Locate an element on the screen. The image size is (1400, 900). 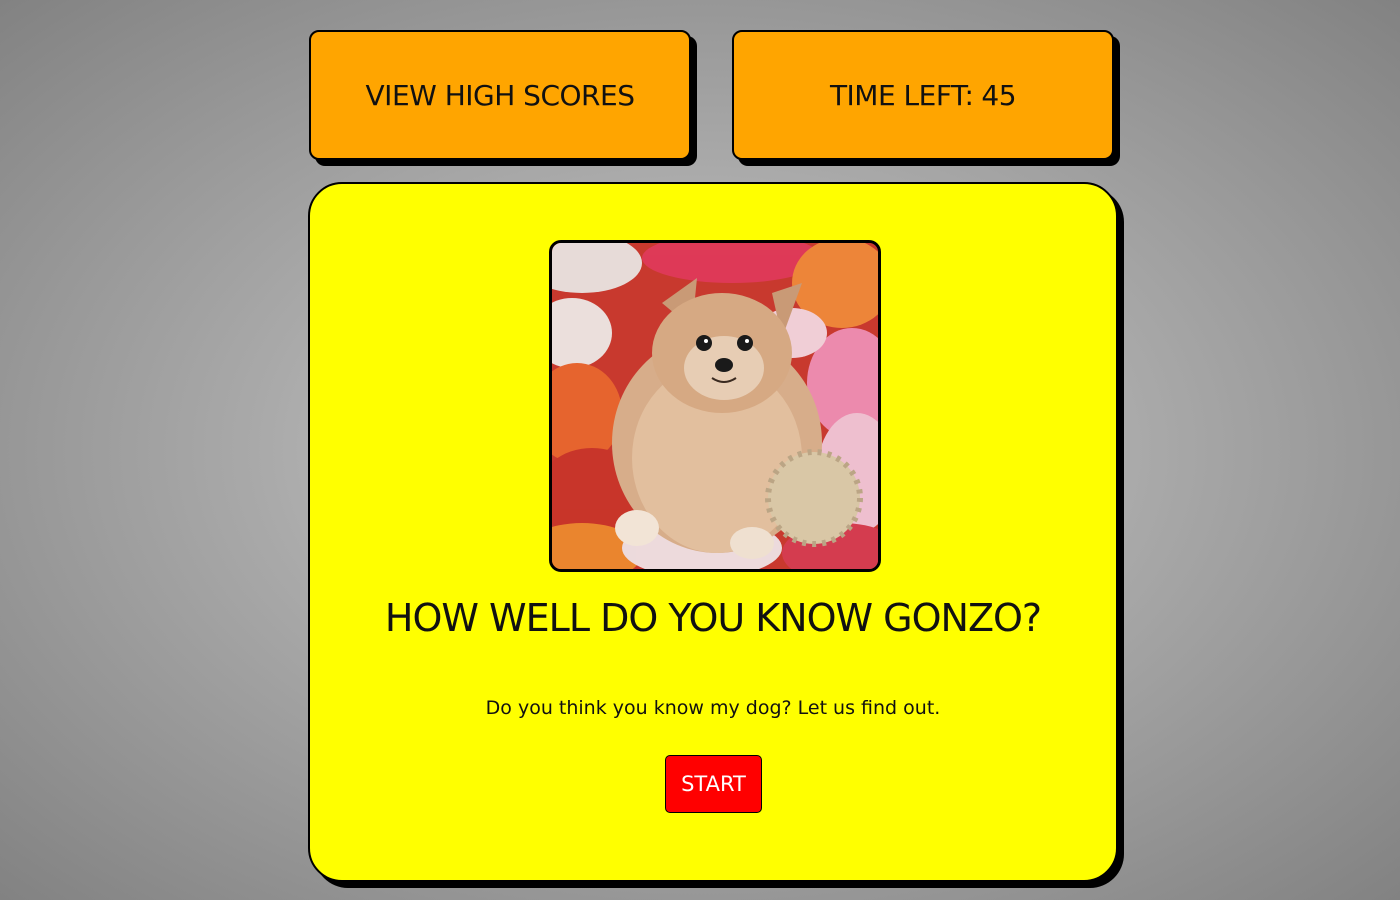
dog-photo is located at coordinates (715, 406).